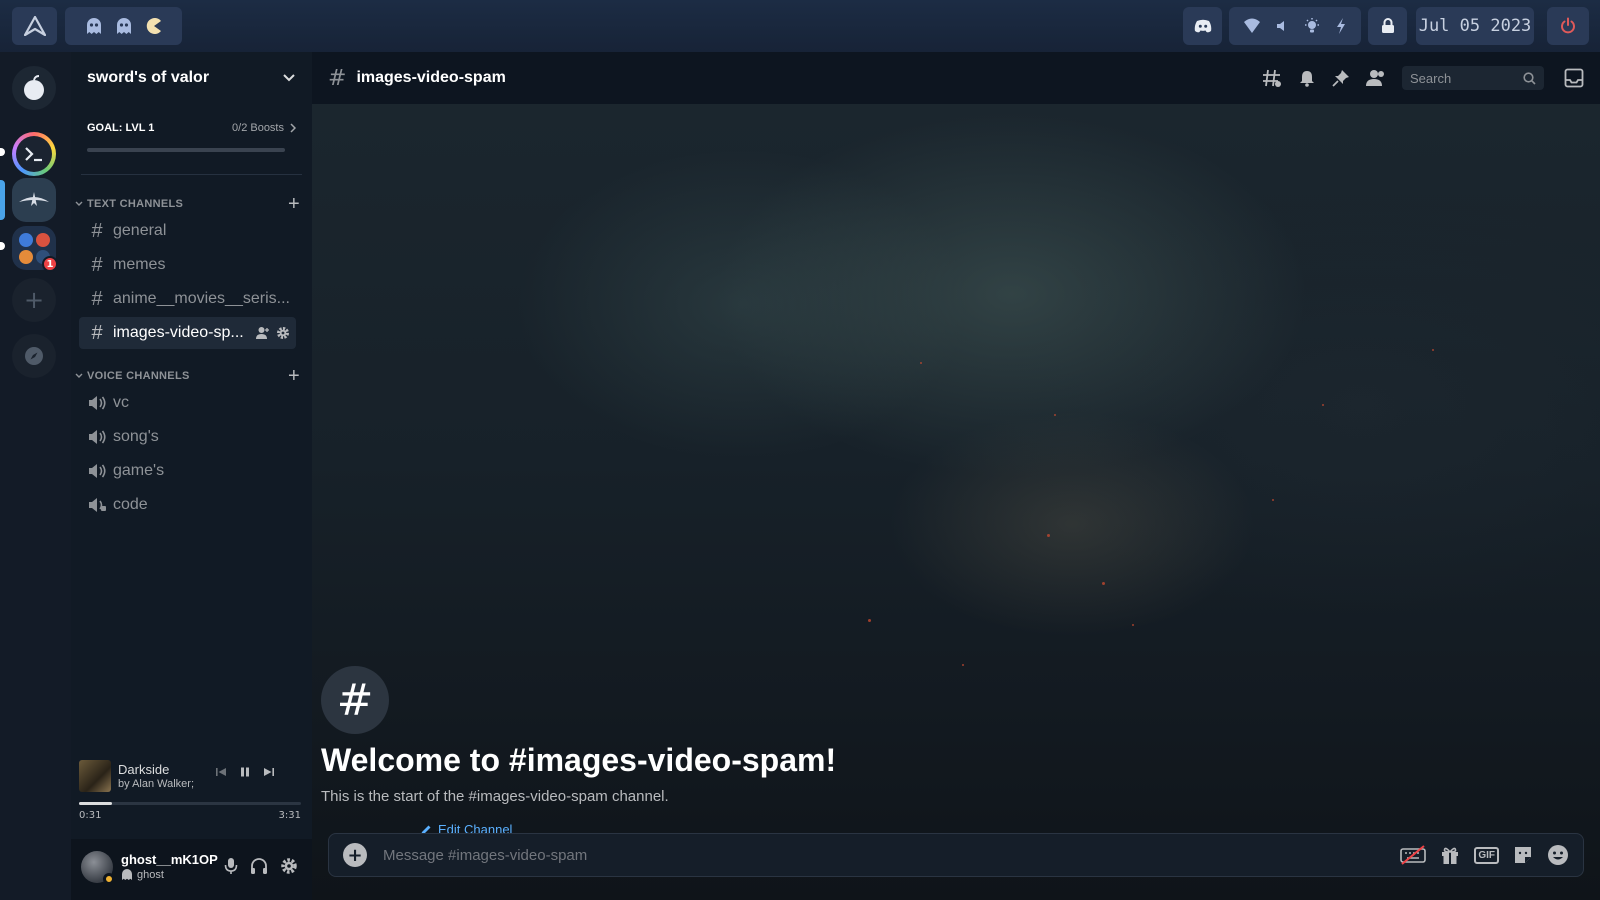  Describe the element at coordinates (431, 77) in the screenshot. I see `channel-title: images-video-spam` at that location.